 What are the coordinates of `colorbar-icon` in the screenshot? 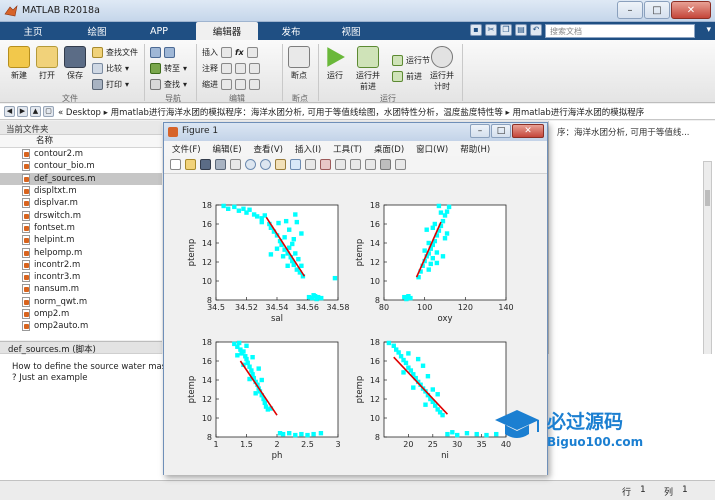 It's located at (355, 164).